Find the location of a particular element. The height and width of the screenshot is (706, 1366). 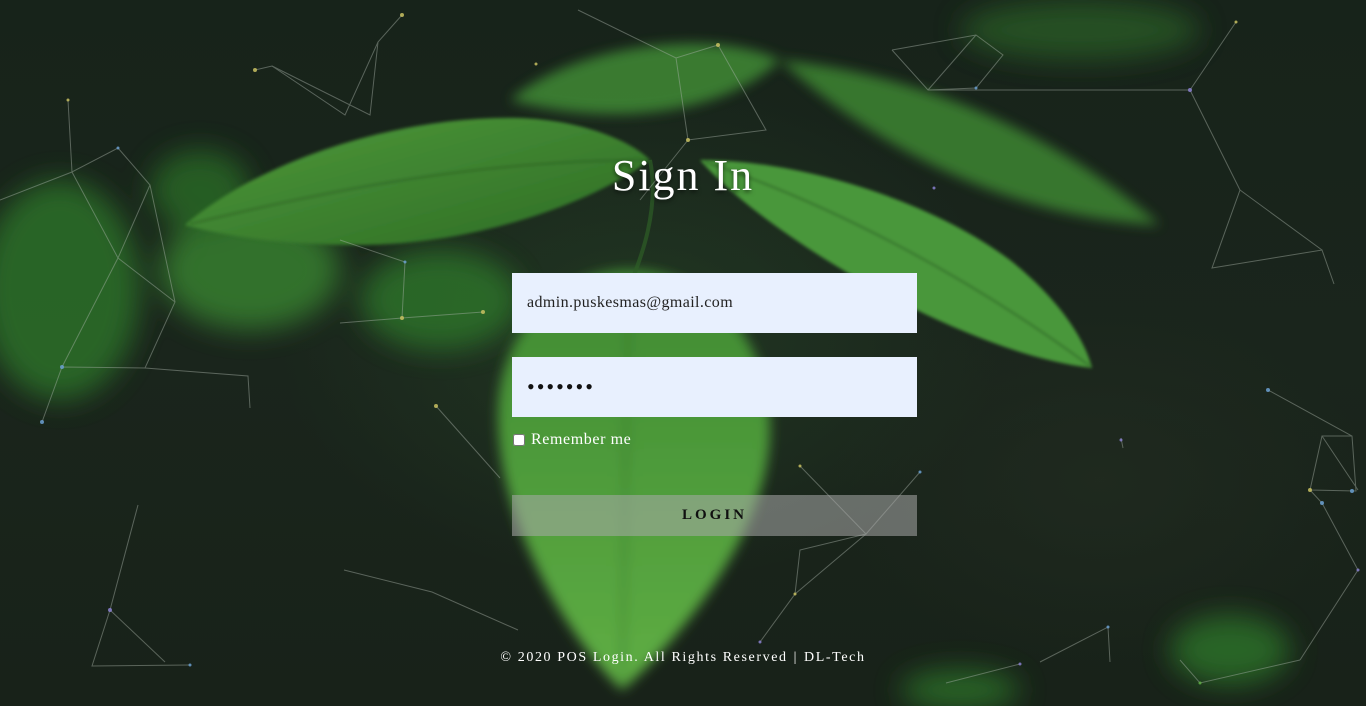

footer-copyright: © 2020 POS Login. All Rights Reserved is located at coordinates (644, 657).